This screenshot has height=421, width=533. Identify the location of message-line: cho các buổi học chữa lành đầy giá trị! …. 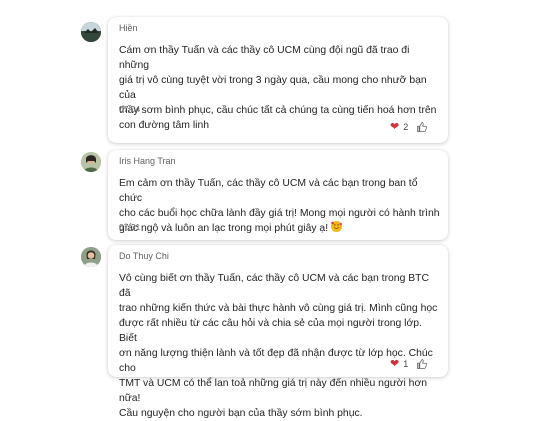
(279, 213).